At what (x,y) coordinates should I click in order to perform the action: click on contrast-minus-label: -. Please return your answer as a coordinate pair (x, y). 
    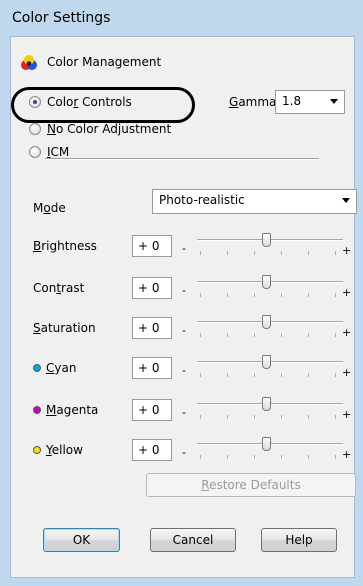
    Looking at the image, I should click on (184, 290).